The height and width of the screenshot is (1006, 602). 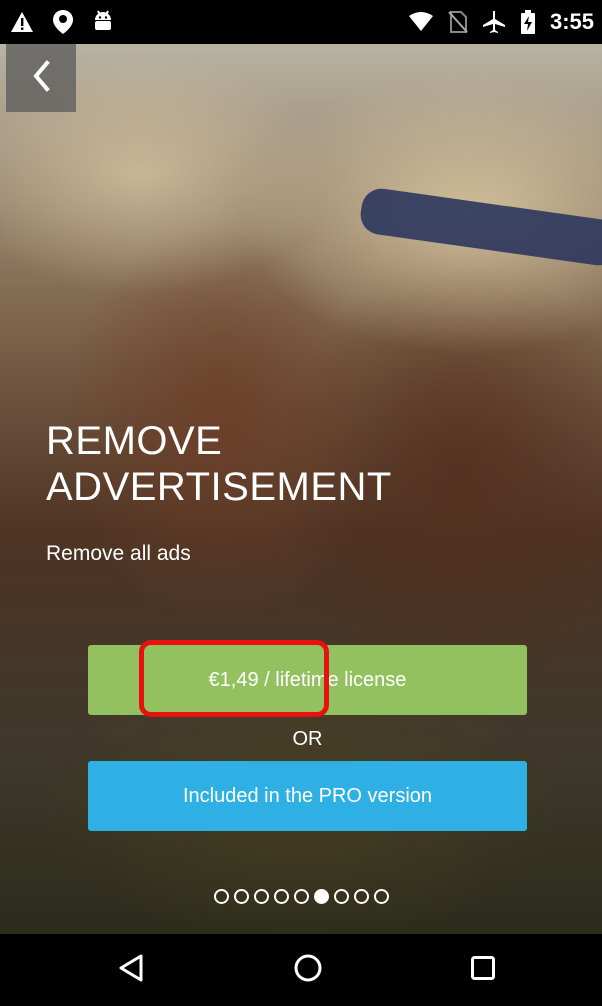 I want to click on no-sim-icon, so click(x=458, y=22).